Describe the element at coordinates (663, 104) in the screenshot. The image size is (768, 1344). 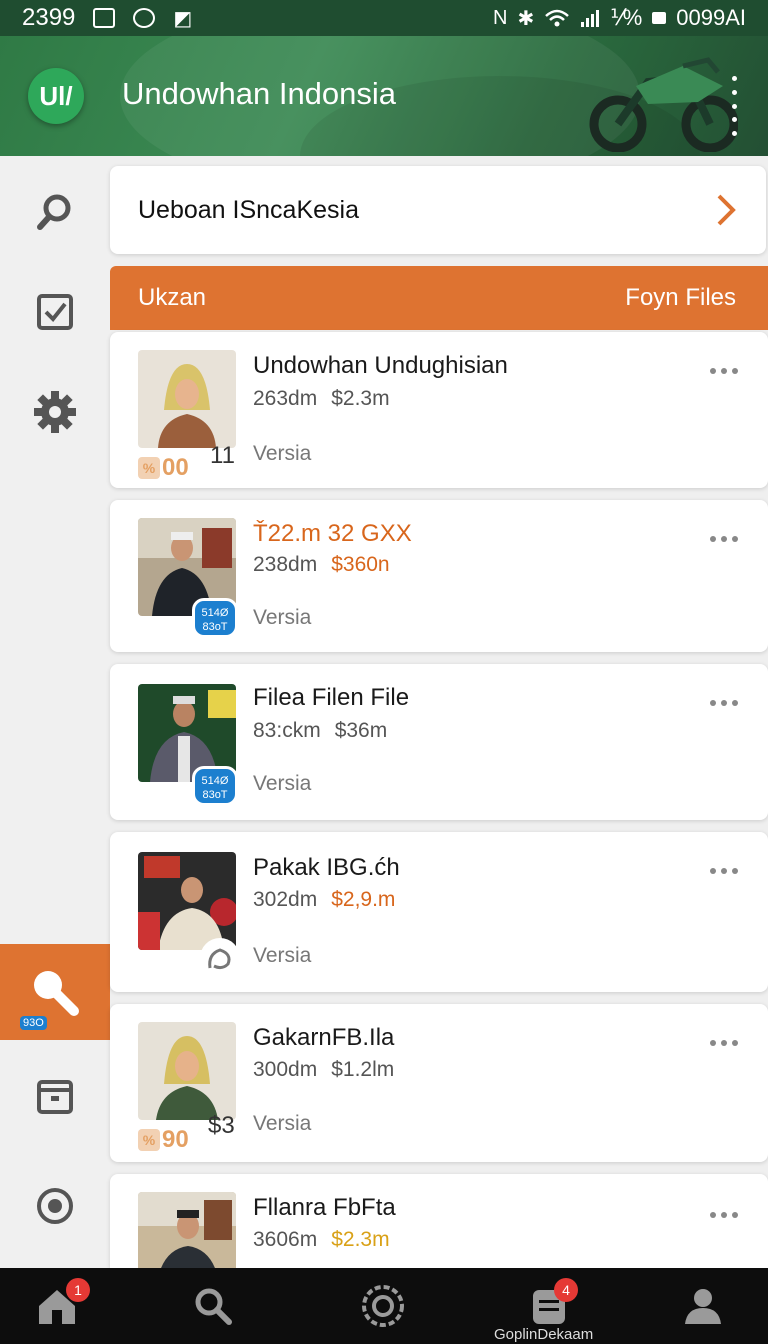
I see `motorcycle-icon` at that location.